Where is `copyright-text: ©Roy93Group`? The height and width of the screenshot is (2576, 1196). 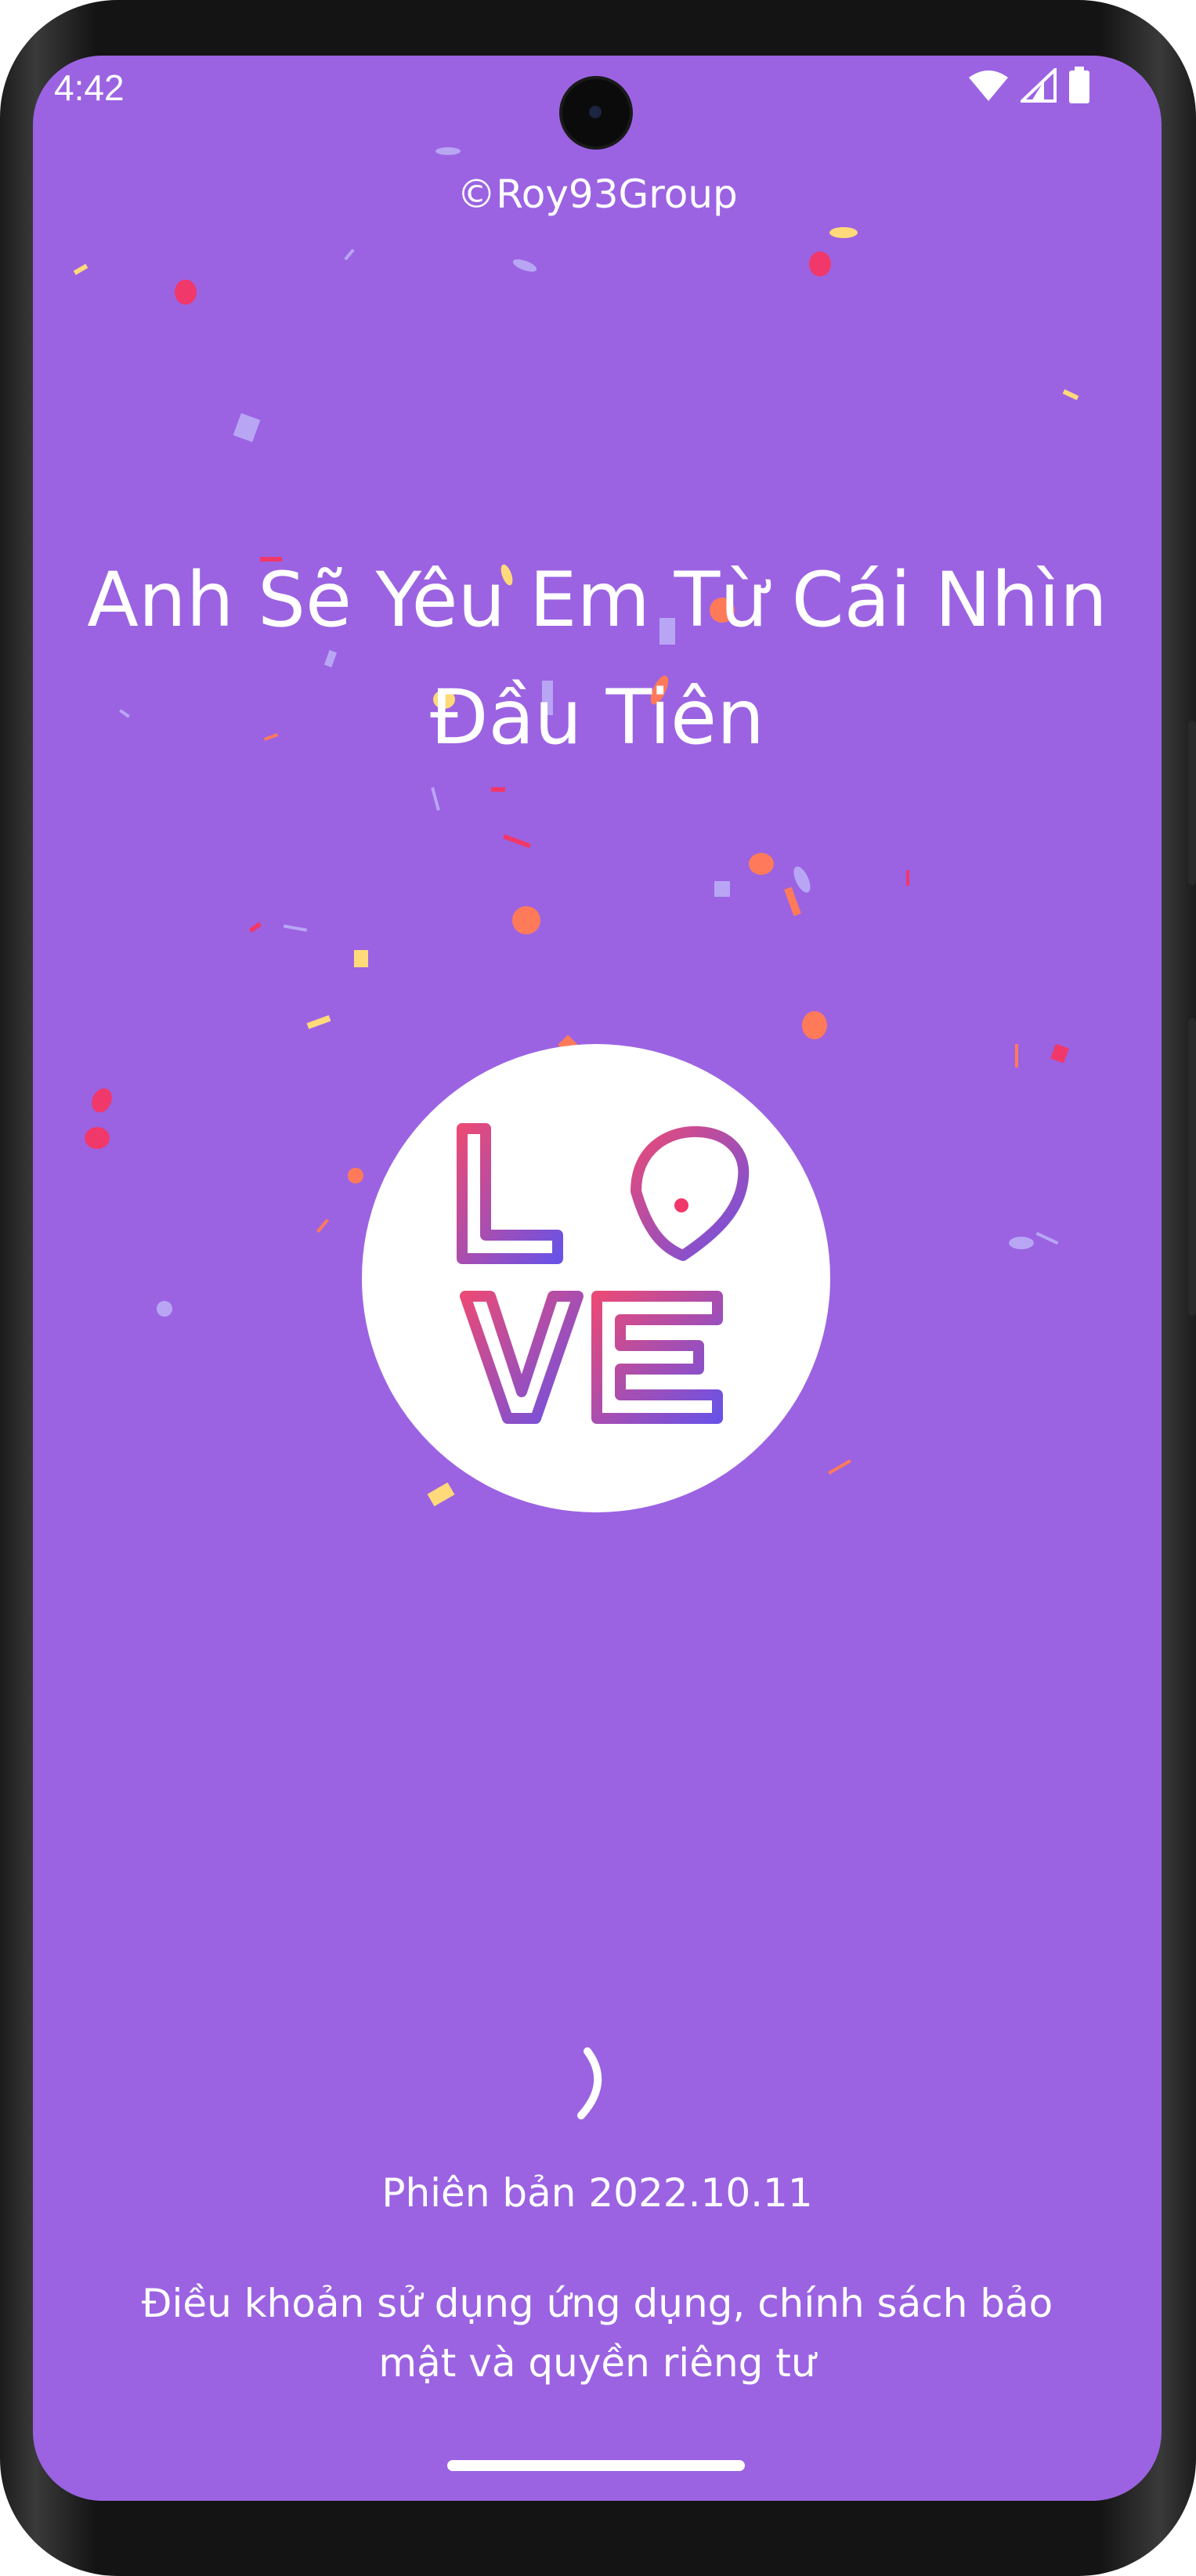 copyright-text: ©Roy93Group is located at coordinates (597, 194).